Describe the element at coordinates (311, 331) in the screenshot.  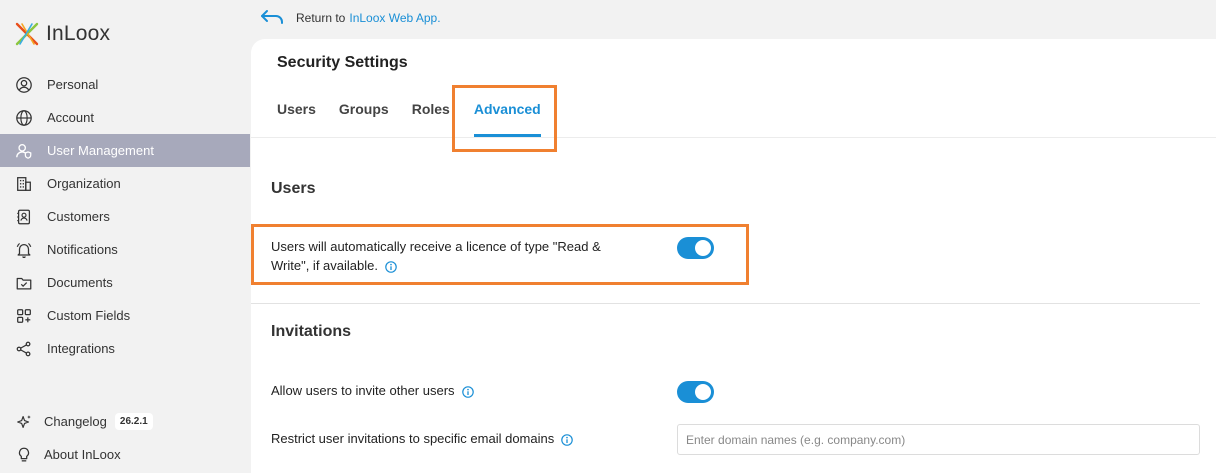
I see `invitations-section-title: Invitations` at that location.